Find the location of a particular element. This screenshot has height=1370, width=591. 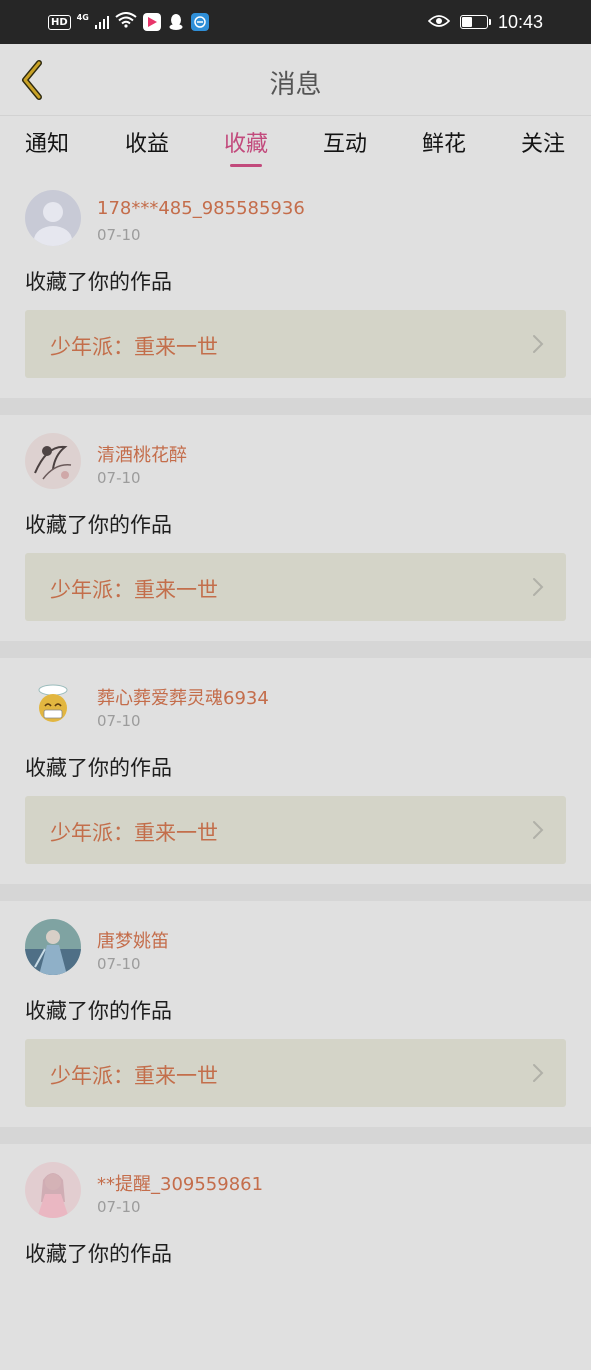

status-left: HD 4G is located at coordinates (129, 22).